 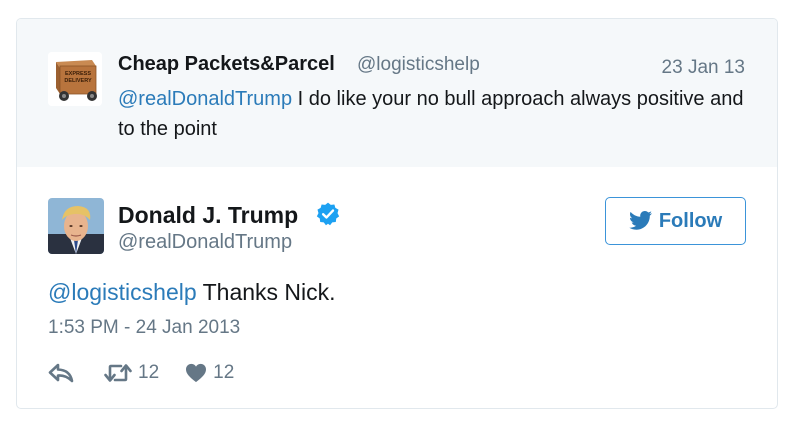 What do you see at coordinates (224, 372) in the screenshot?
I see `like-count: 12` at bounding box center [224, 372].